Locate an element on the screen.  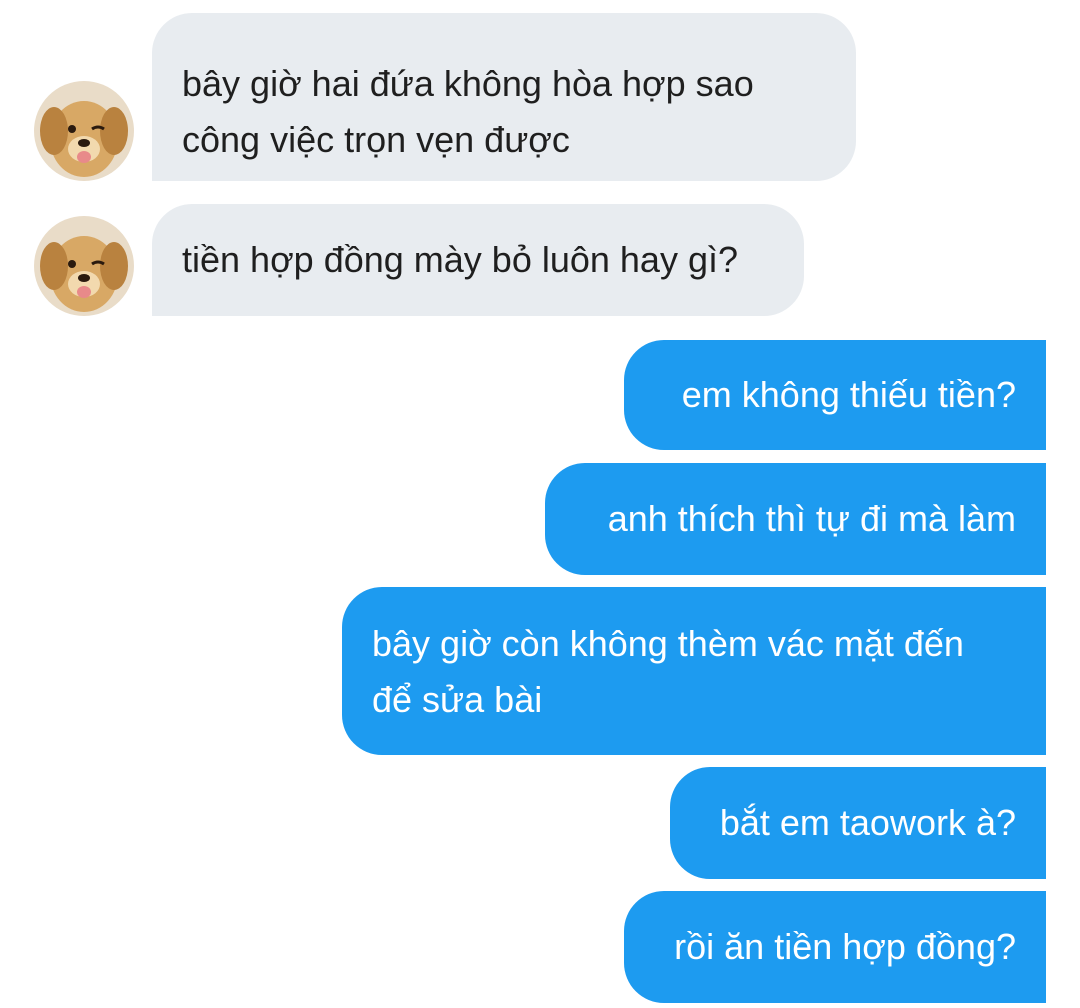
message-text-line: để sửa bài is located at coordinates (457, 699).